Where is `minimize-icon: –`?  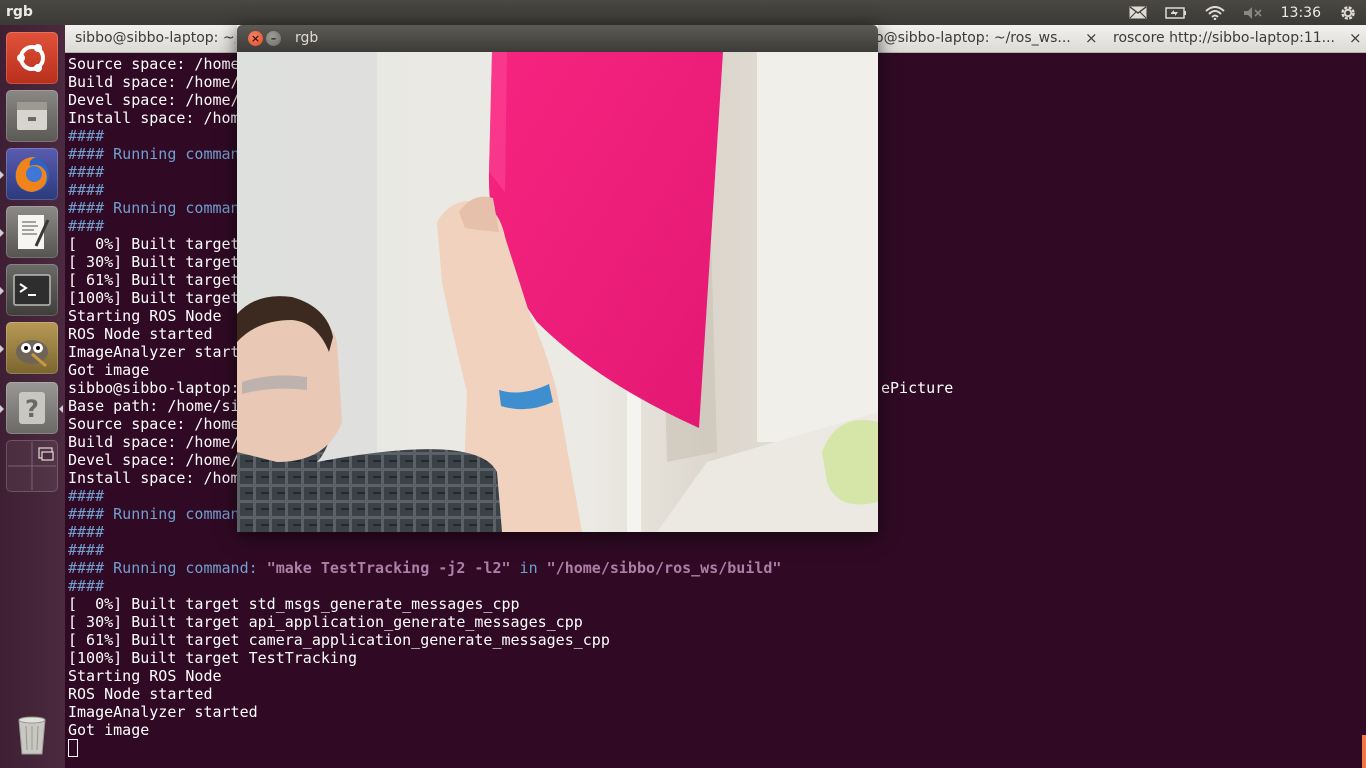
minimize-icon: – is located at coordinates (273, 38).